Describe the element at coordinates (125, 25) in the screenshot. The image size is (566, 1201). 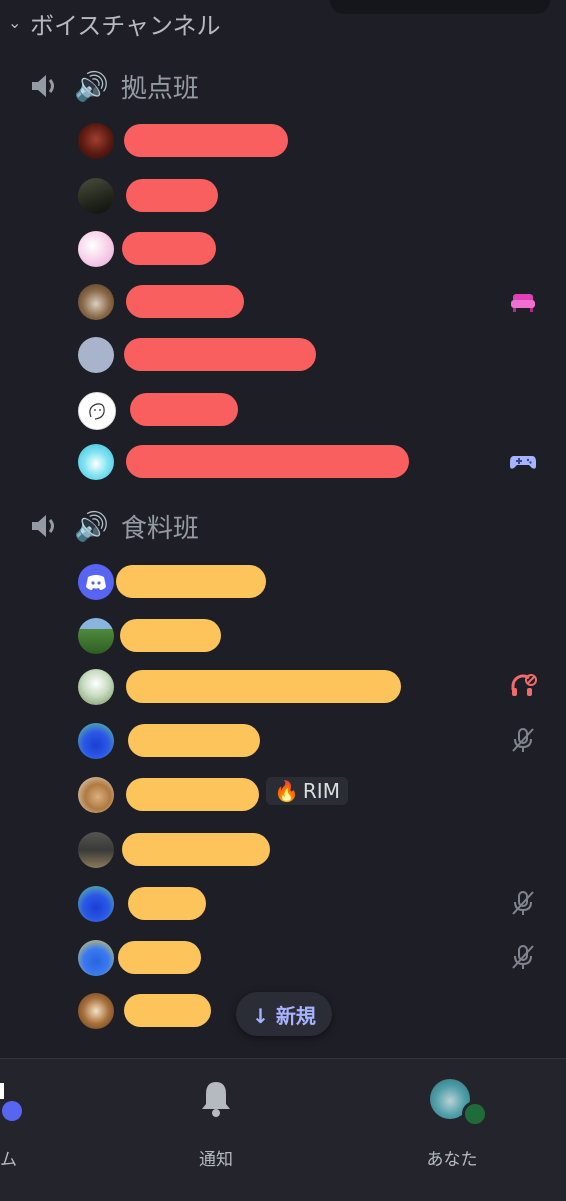
I see `category-label: ボイスチャンネル` at that location.